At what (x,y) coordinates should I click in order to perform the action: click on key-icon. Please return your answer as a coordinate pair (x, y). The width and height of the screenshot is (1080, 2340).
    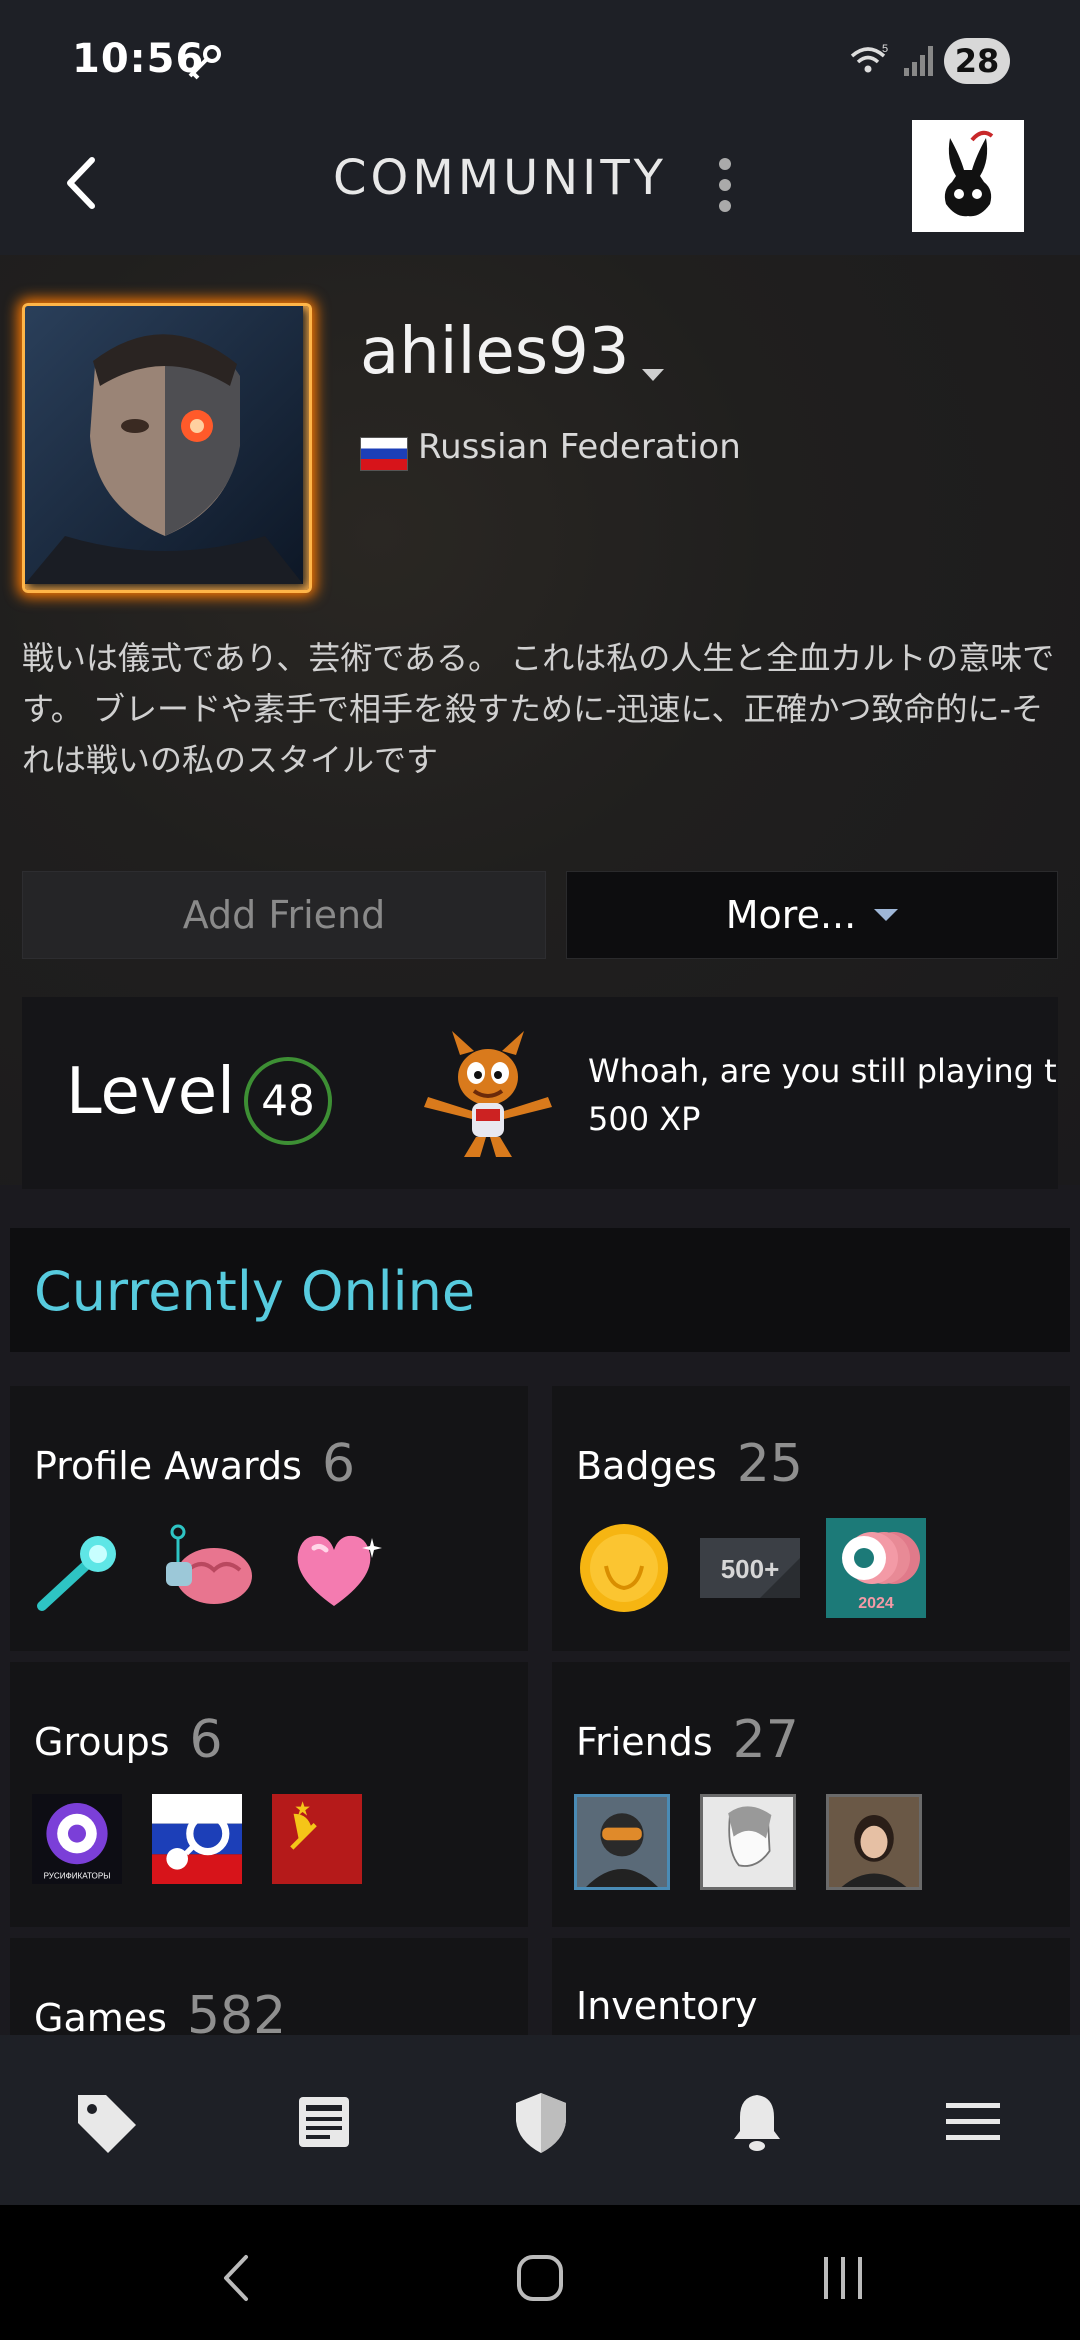
    Looking at the image, I should click on (204, 62).